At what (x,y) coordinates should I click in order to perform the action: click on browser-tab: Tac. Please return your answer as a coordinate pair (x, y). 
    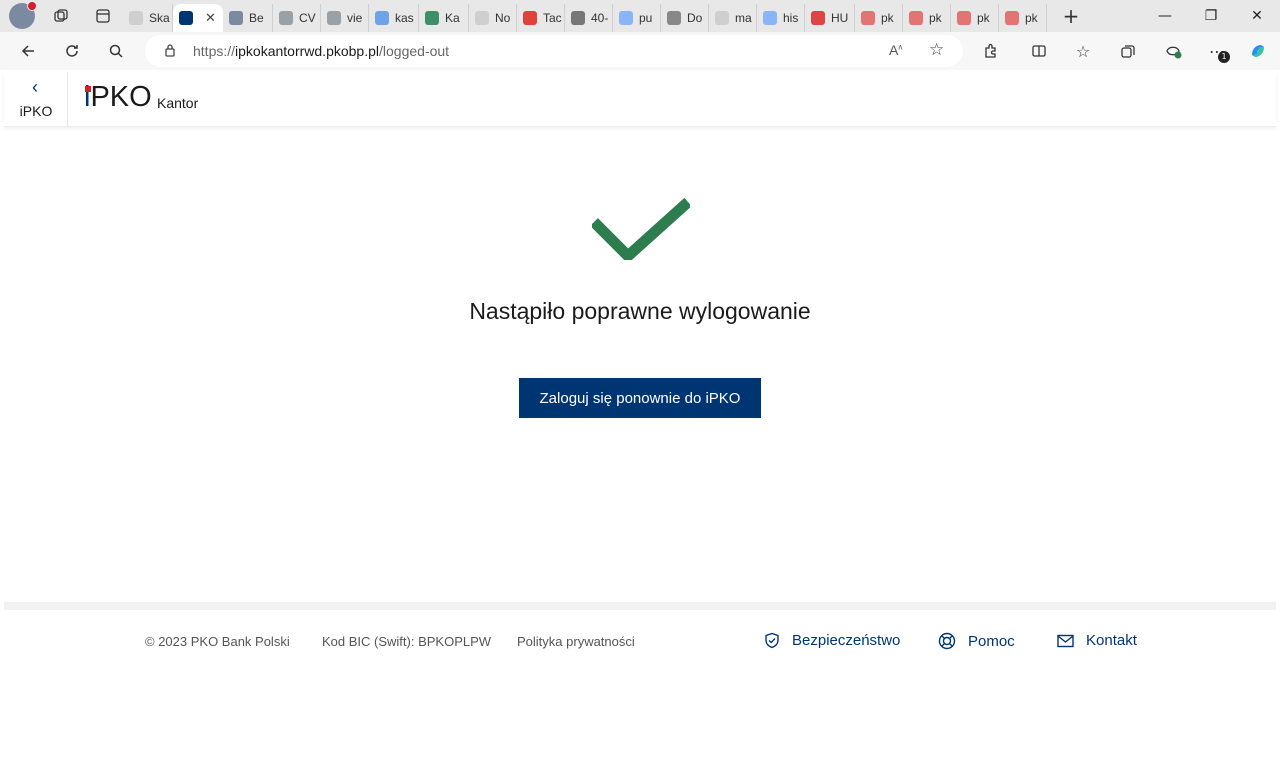
    Looking at the image, I should click on (541, 18).